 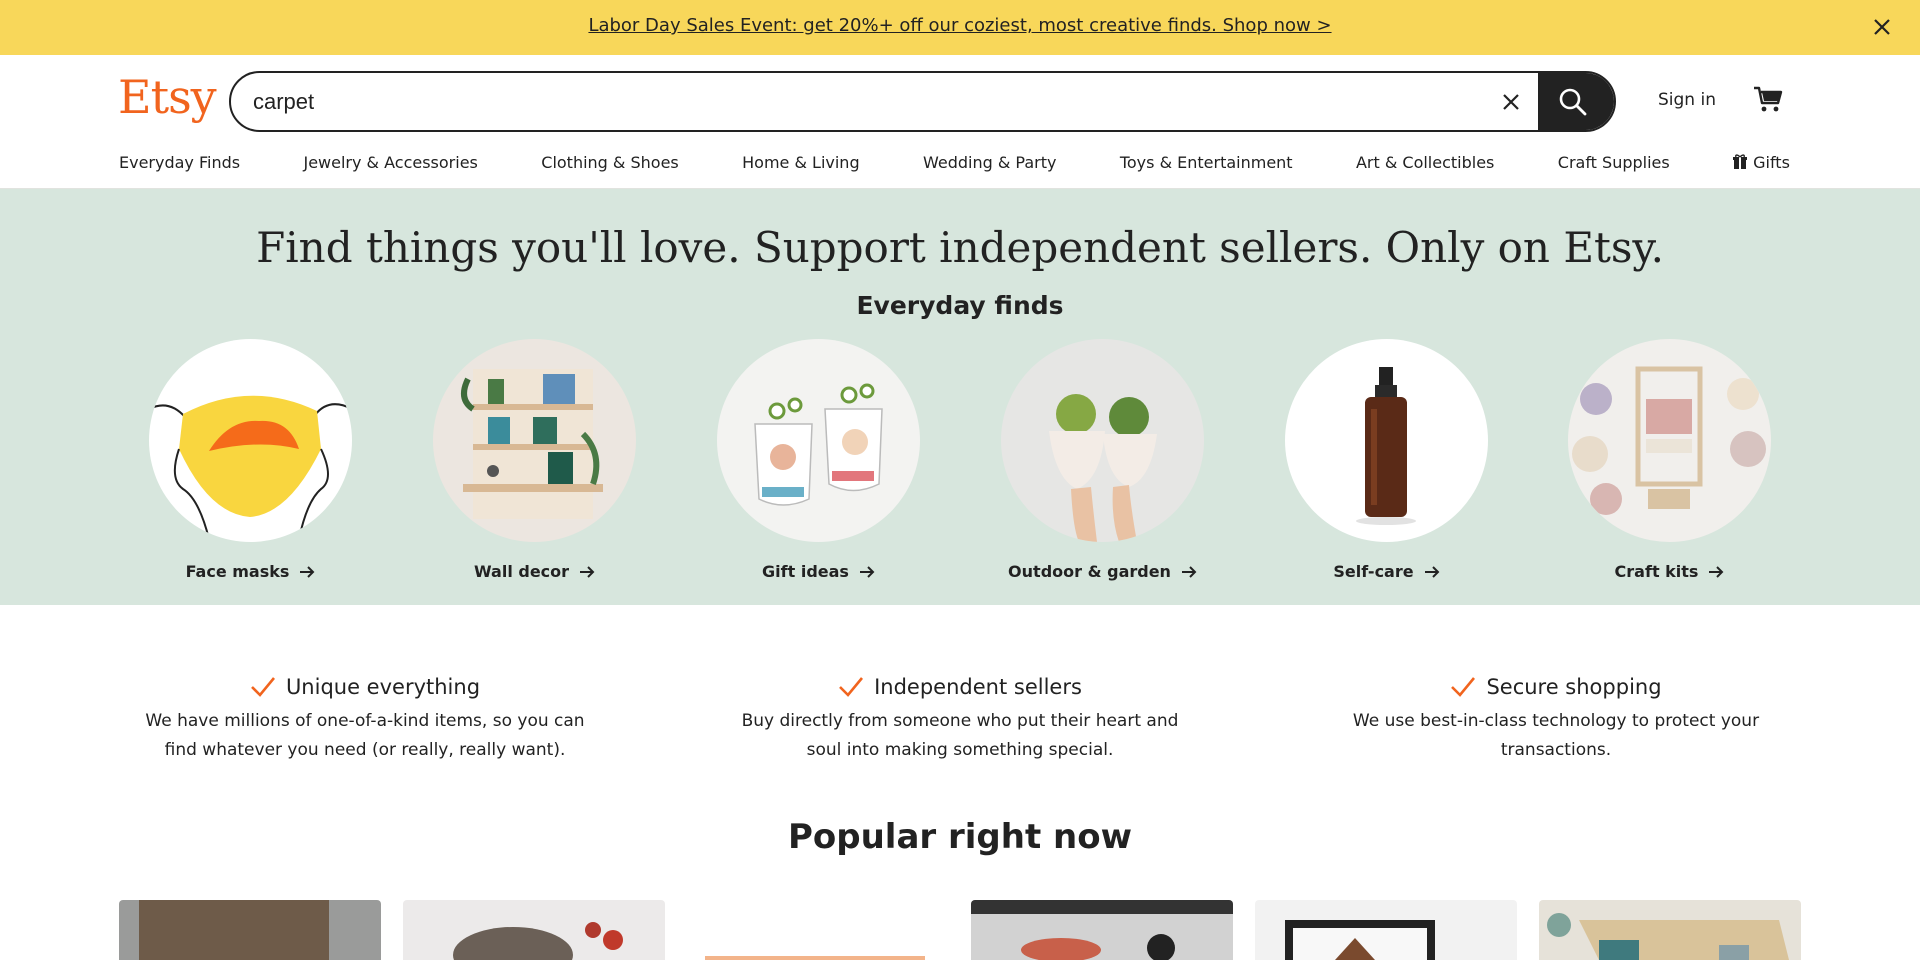 I want to click on category-gift-ideas: Gift ideas, so click(x=818, y=460).